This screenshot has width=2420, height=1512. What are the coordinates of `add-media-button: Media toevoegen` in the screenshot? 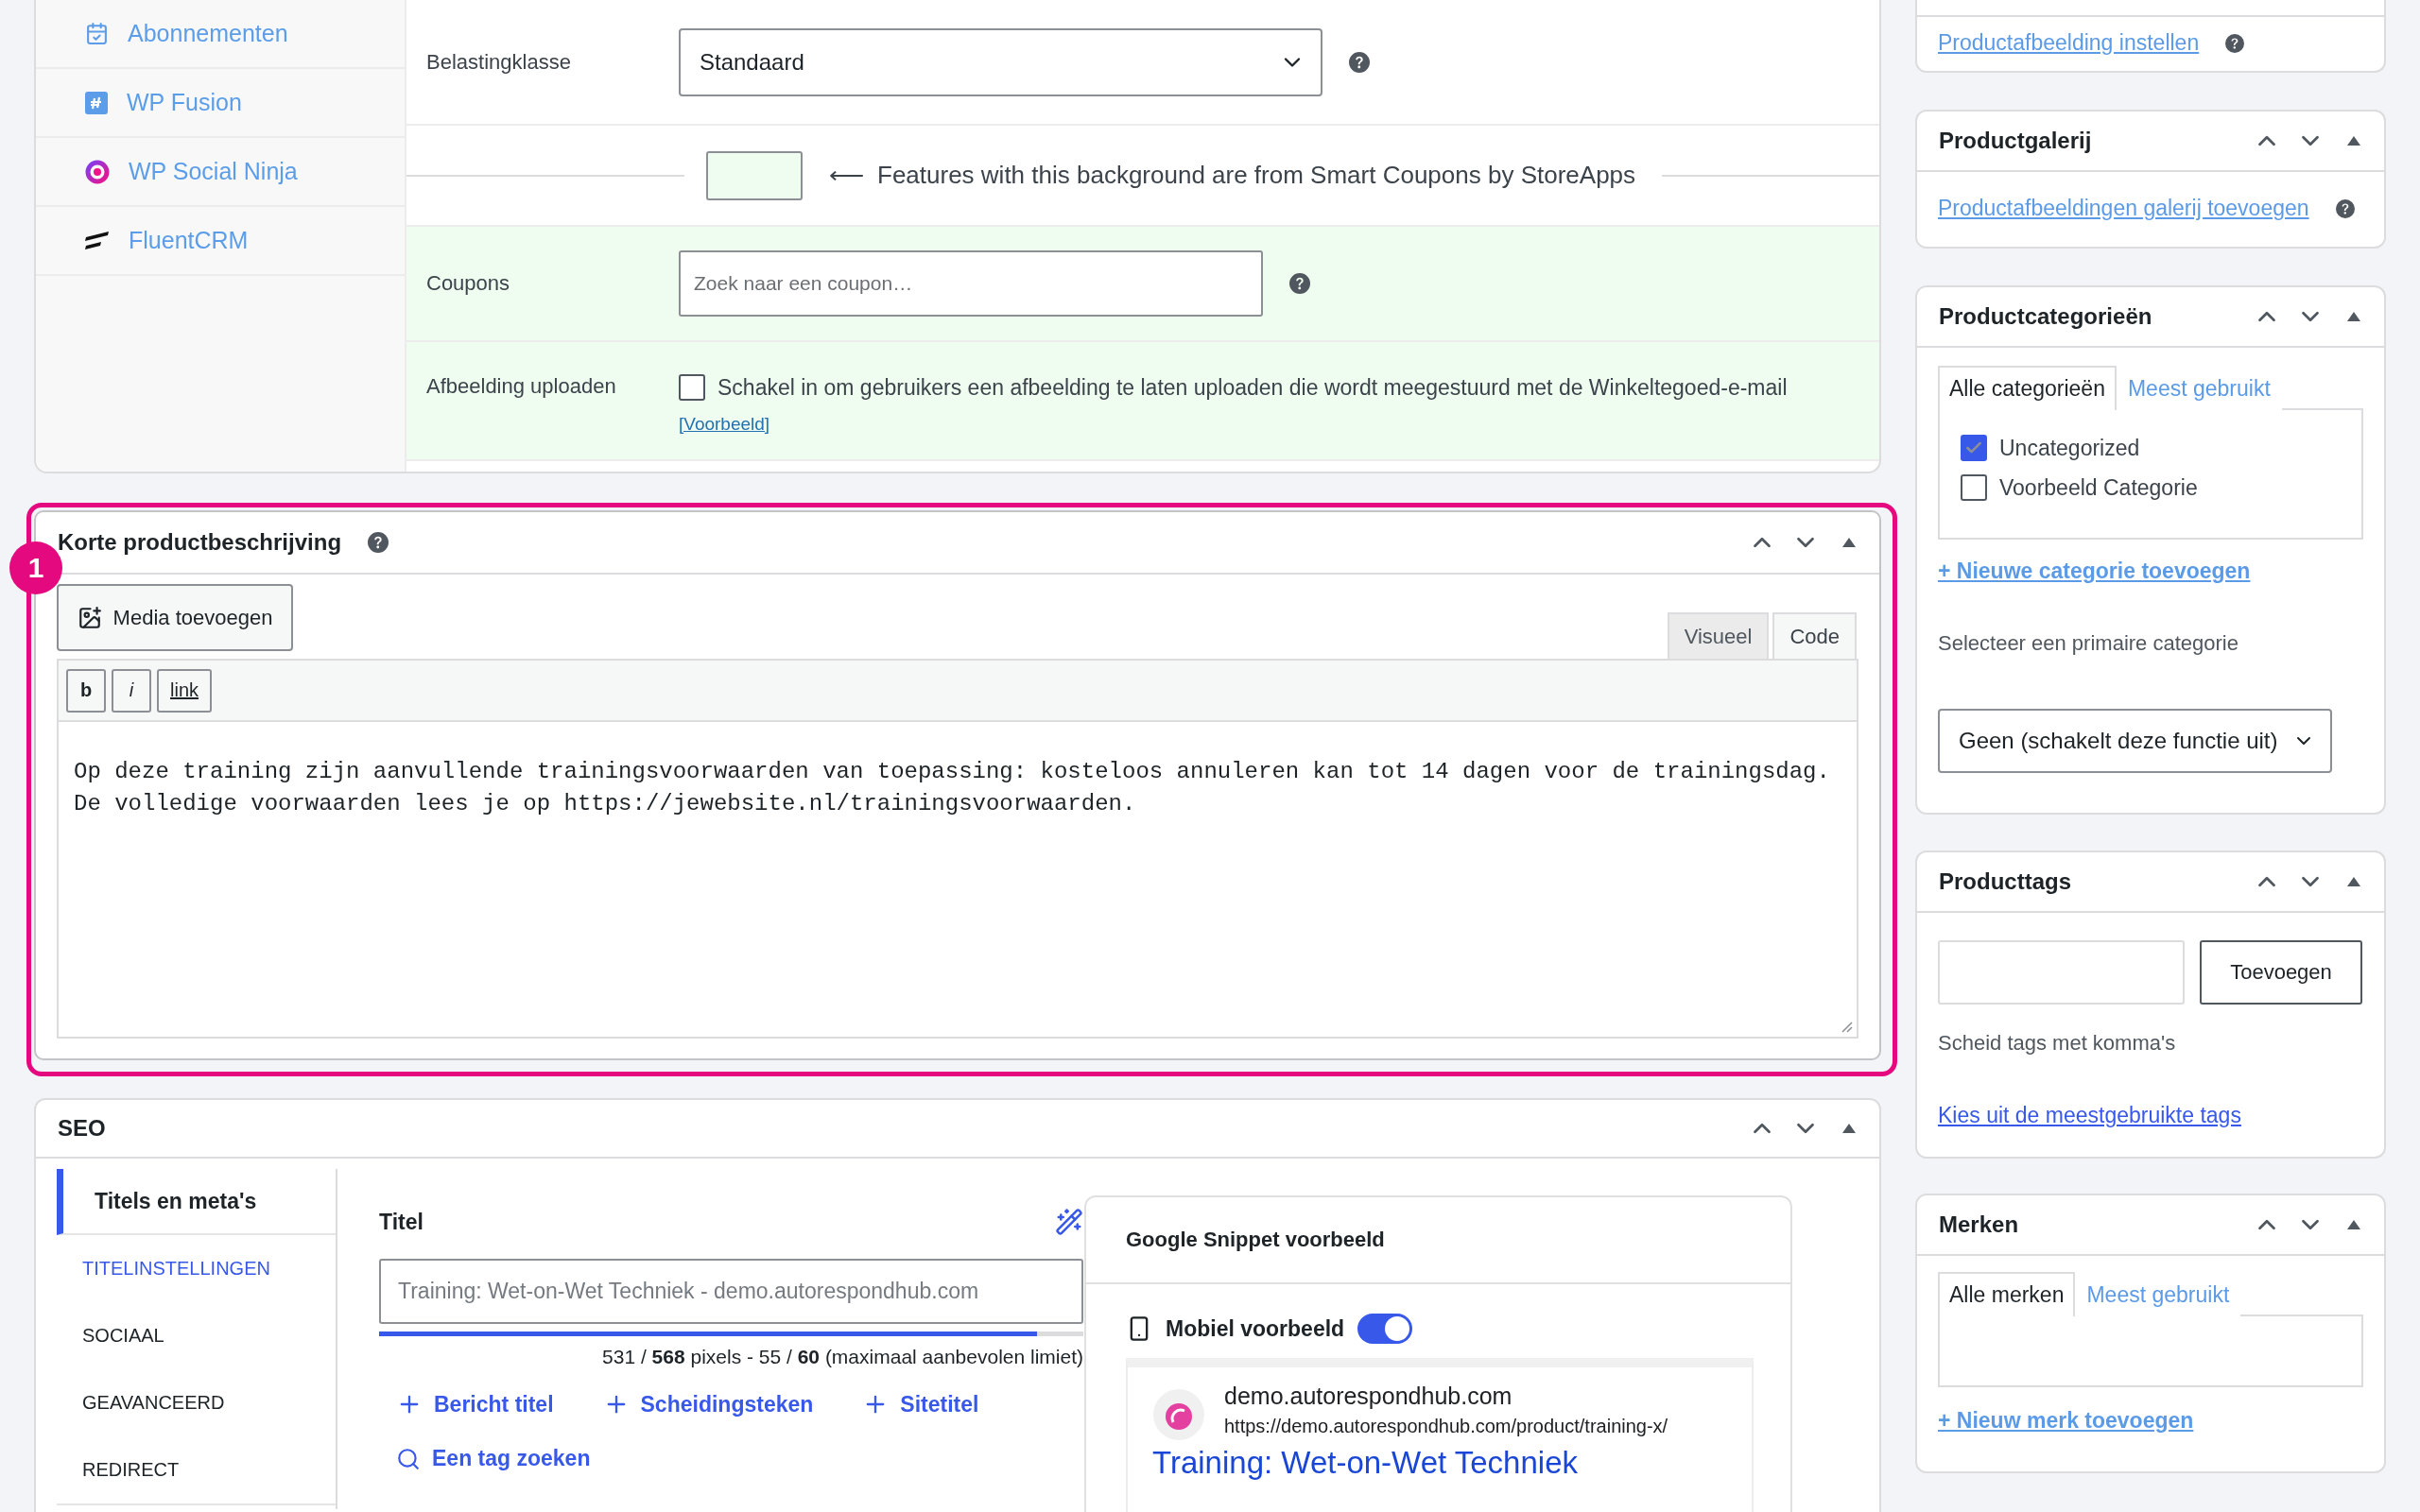 It's located at (175, 617).